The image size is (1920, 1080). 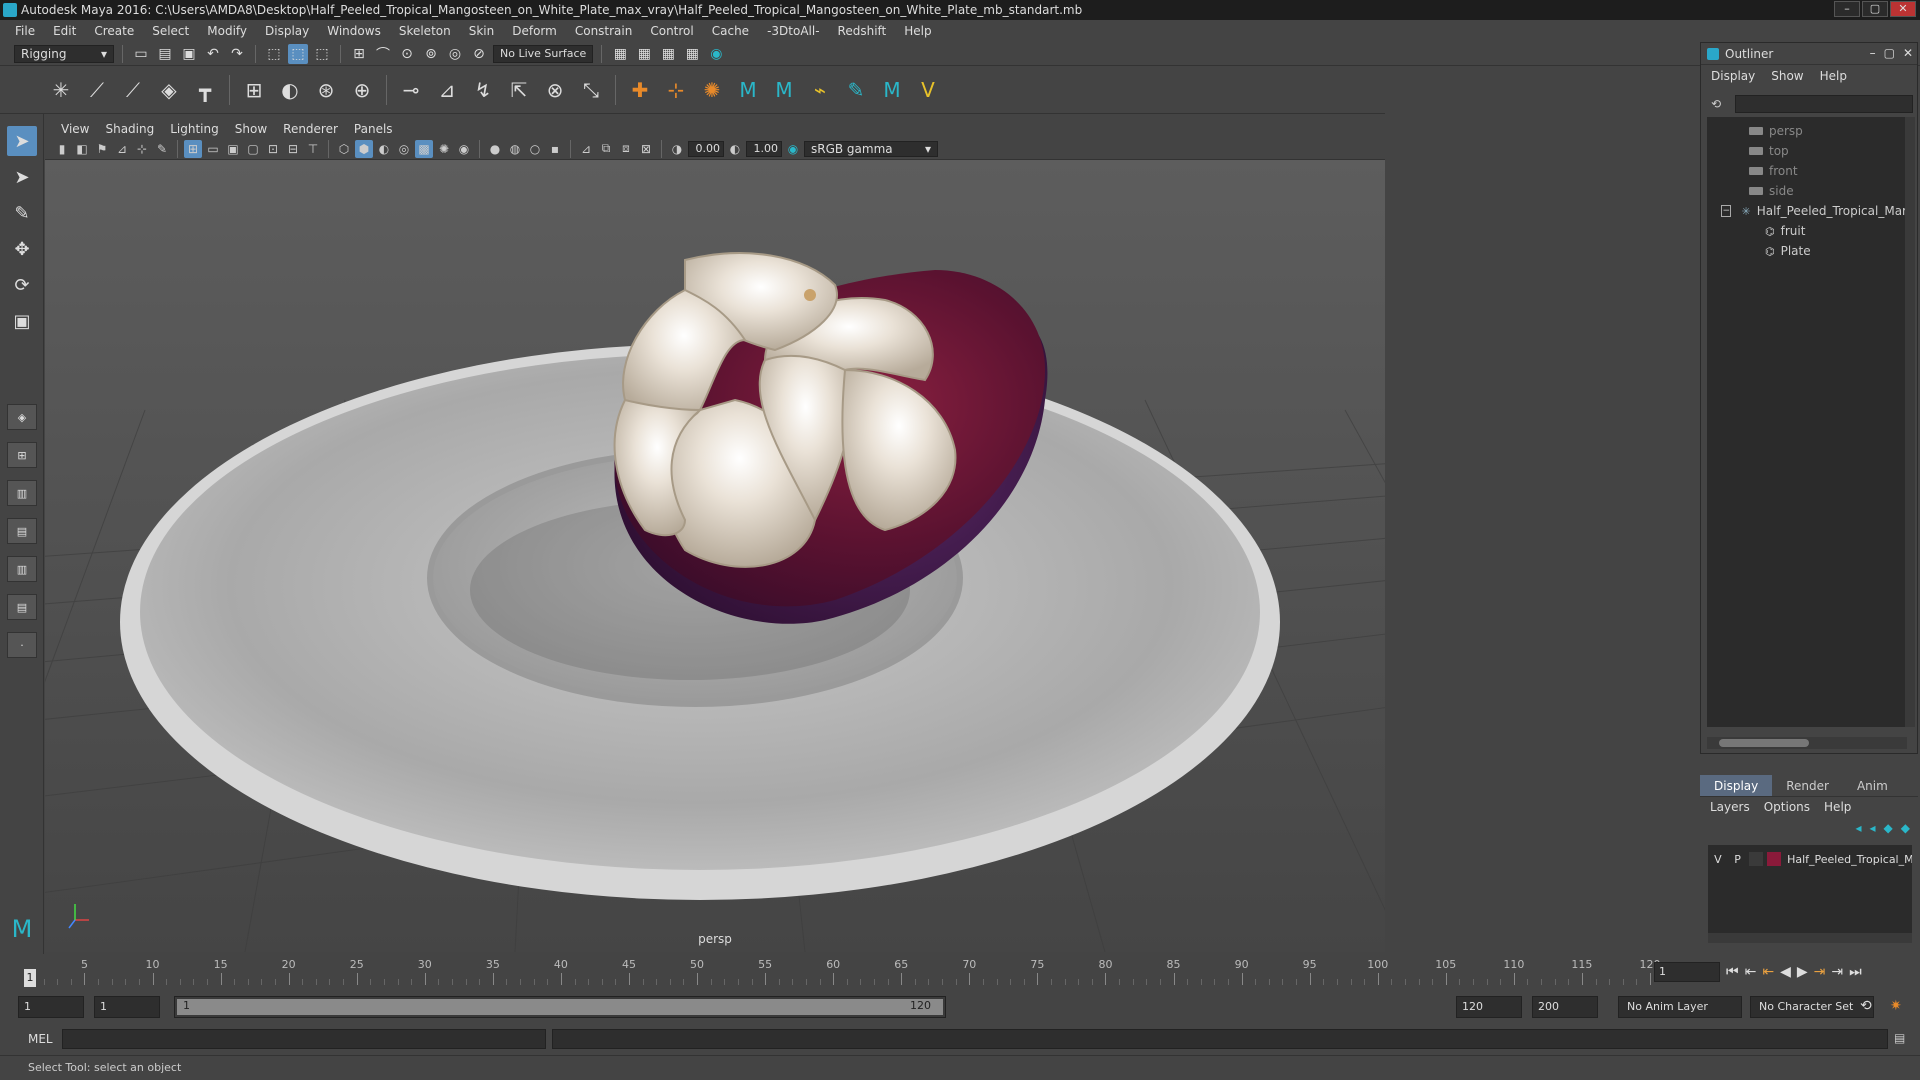 I want to click on orient-constraint-icon: ↯, so click(x=483, y=90).